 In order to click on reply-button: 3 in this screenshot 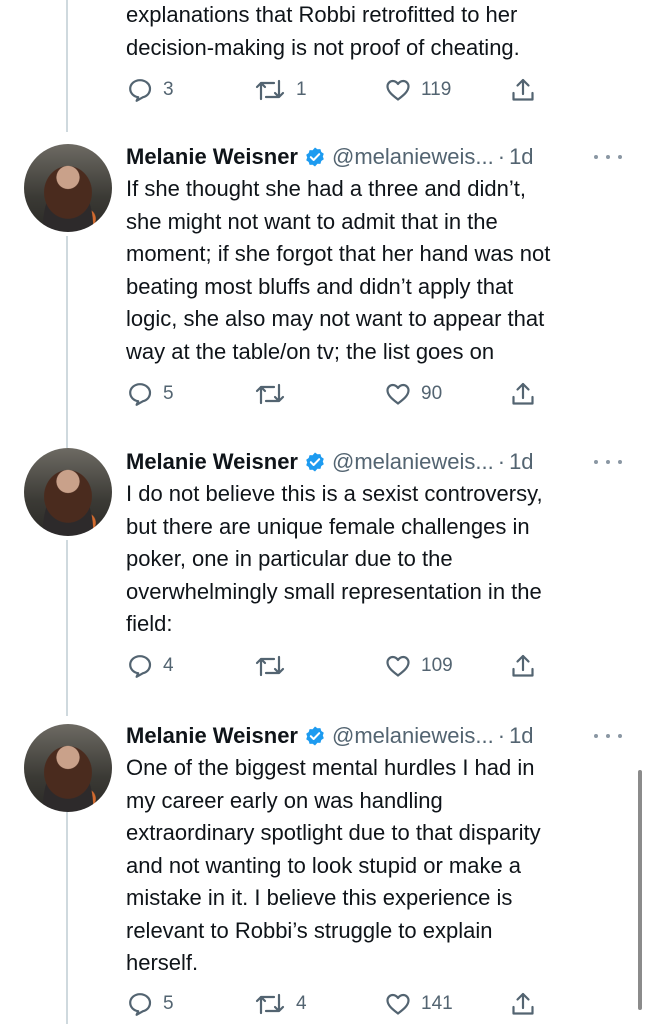, I will do `click(150, 90)`.